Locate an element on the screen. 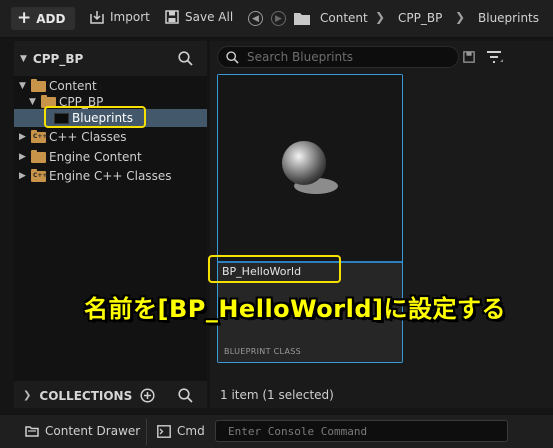 Image resolution: width=553 pixels, height=448 pixels. status-bar: Content Drawer Cmd Enter Console Command is located at coordinates (276, 431).